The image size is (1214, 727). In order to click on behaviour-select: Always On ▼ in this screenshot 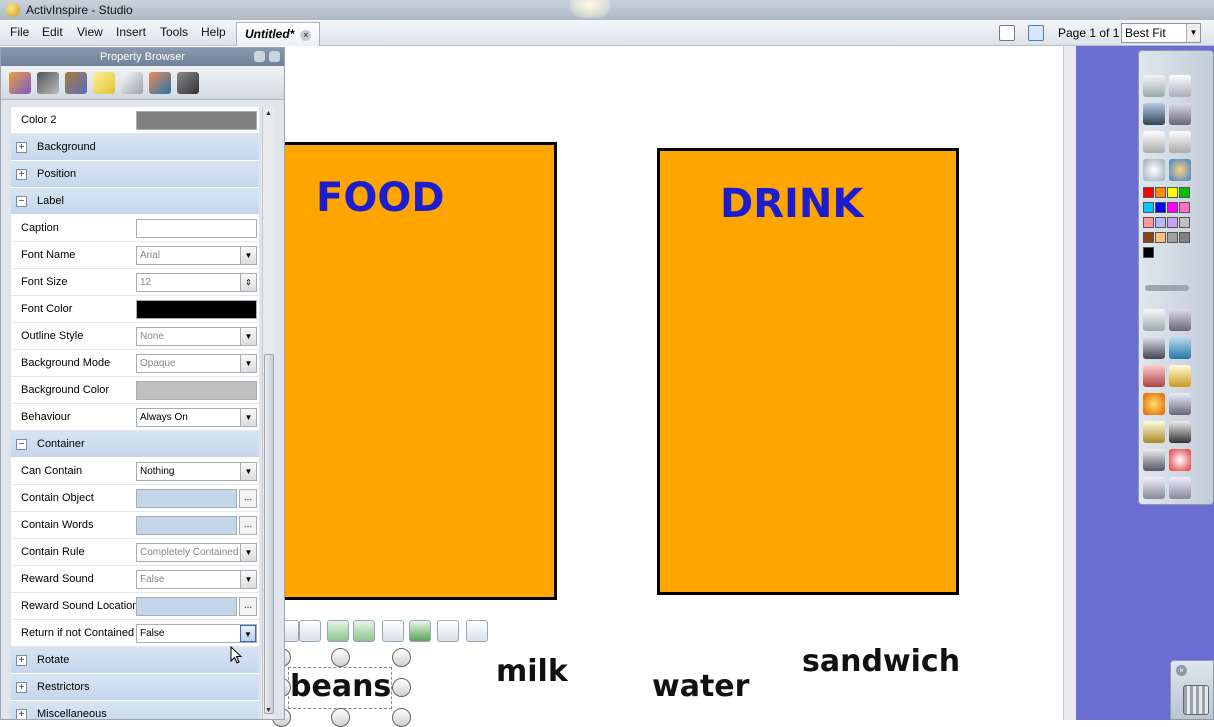, I will do `click(196, 417)`.